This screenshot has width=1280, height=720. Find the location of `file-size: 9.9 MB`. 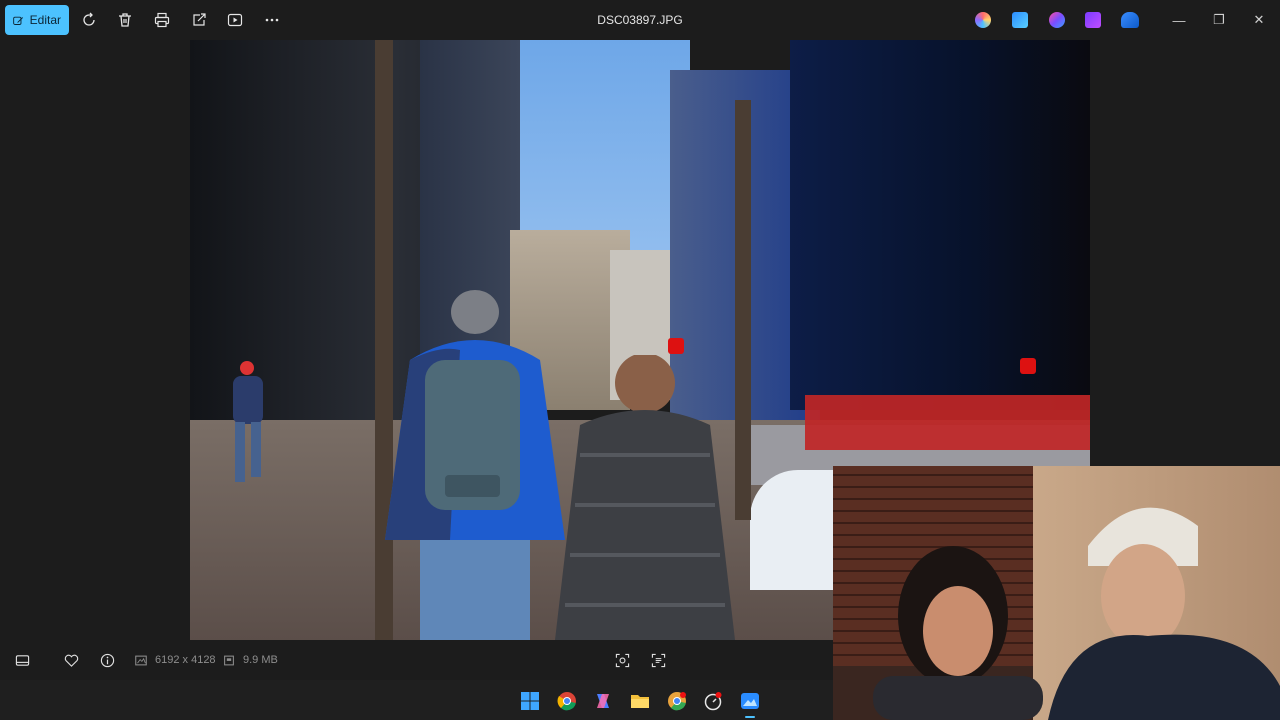

file-size: 9.9 MB is located at coordinates (260, 660).